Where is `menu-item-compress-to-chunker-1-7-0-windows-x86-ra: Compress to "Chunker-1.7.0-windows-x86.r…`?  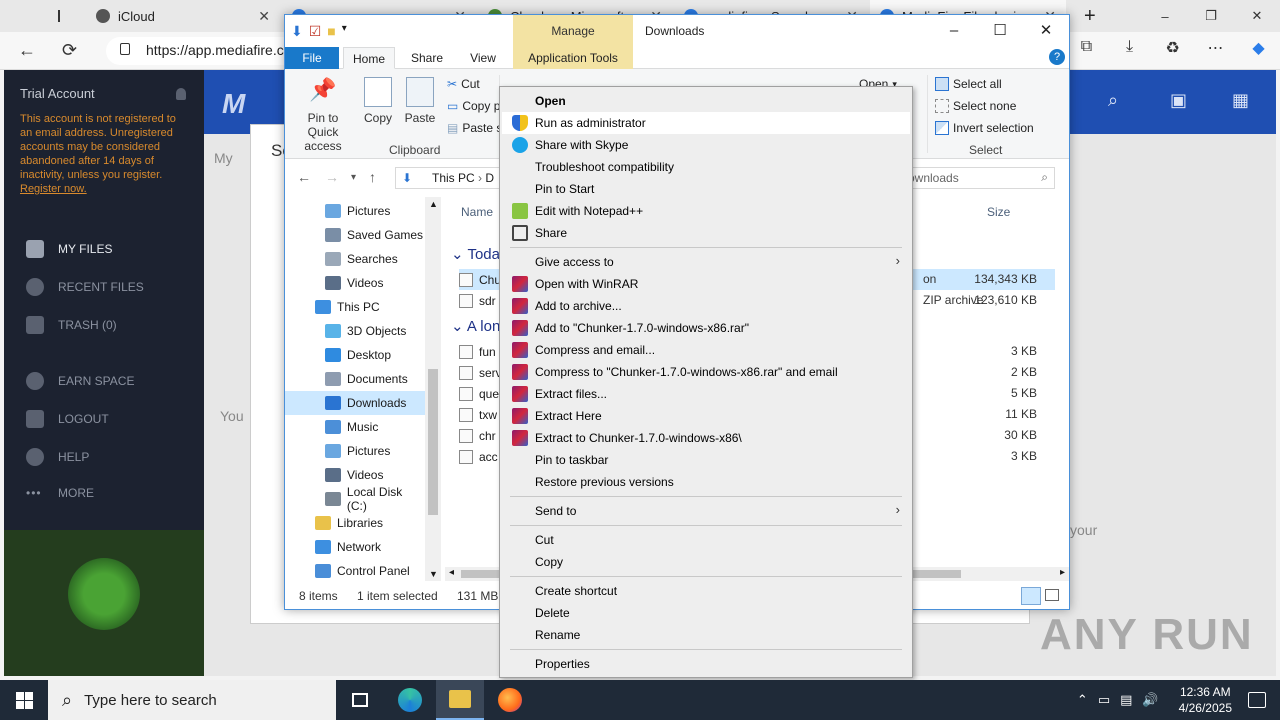 menu-item-compress-to-chunker-1-7-0-windows-x86-ra: Compress to "Chunker-1.7.0-windows-x86.r… is located at coordinates (706, 372).